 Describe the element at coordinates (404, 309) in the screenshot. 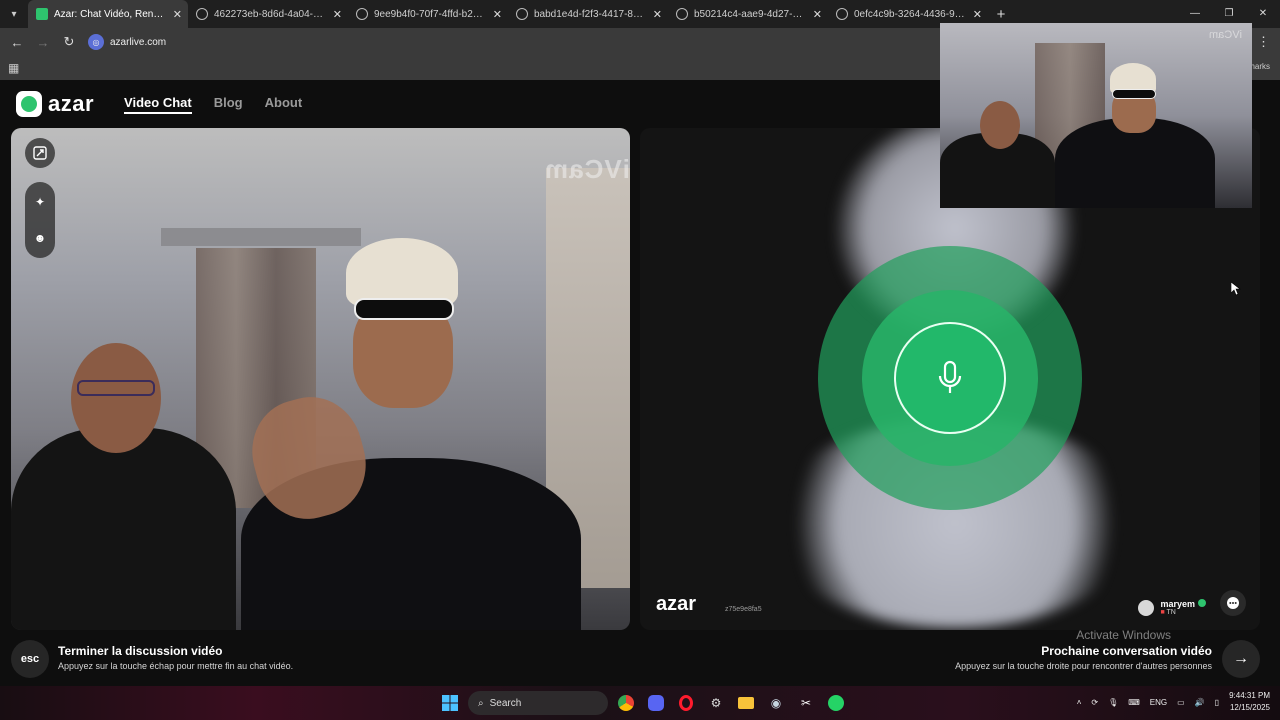

I see `sunglasses` at that location.